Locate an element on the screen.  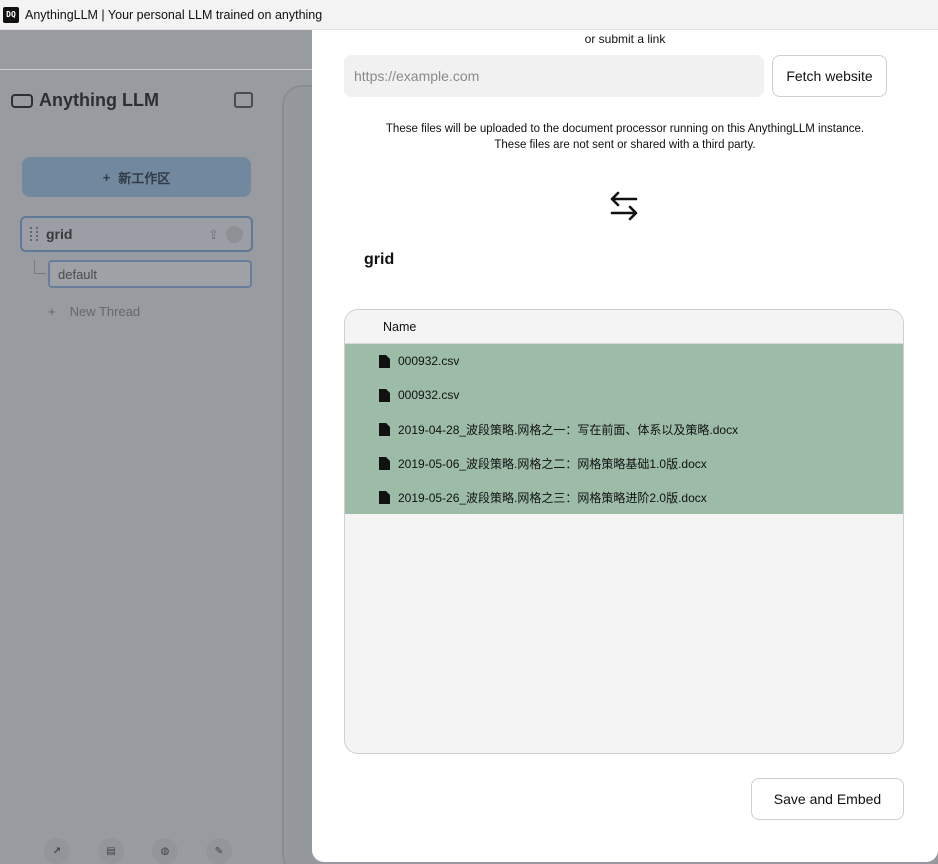
submit-link-label: or submit a link is located at coordinates (625, 39).